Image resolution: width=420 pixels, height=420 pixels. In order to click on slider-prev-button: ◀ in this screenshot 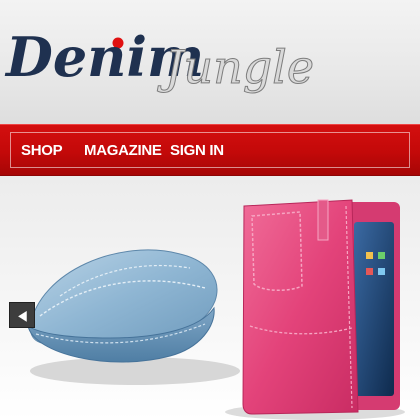, I will do `click(22, 315)`.